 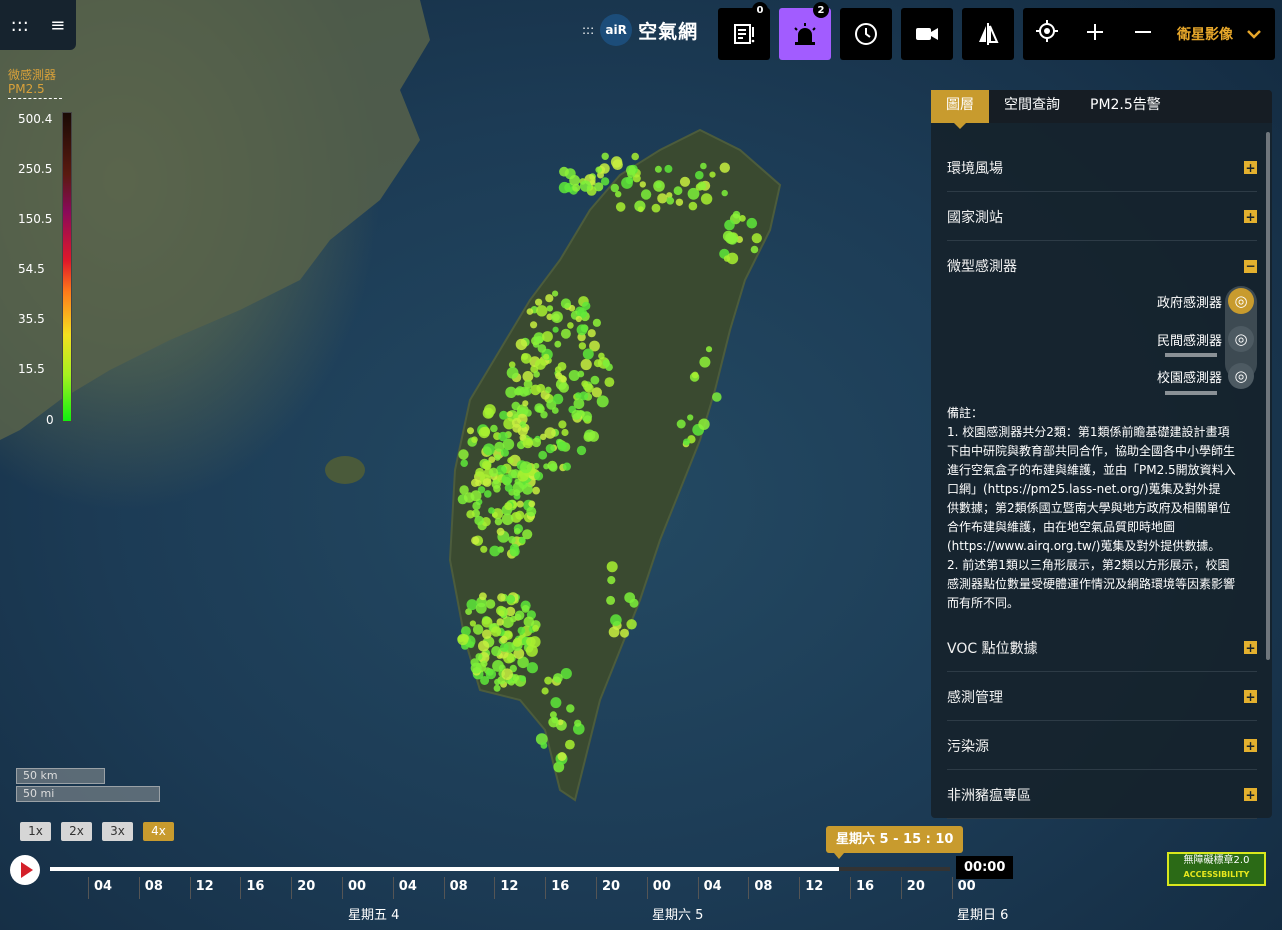 I want to click on play-button, so click(x=25, y=870).